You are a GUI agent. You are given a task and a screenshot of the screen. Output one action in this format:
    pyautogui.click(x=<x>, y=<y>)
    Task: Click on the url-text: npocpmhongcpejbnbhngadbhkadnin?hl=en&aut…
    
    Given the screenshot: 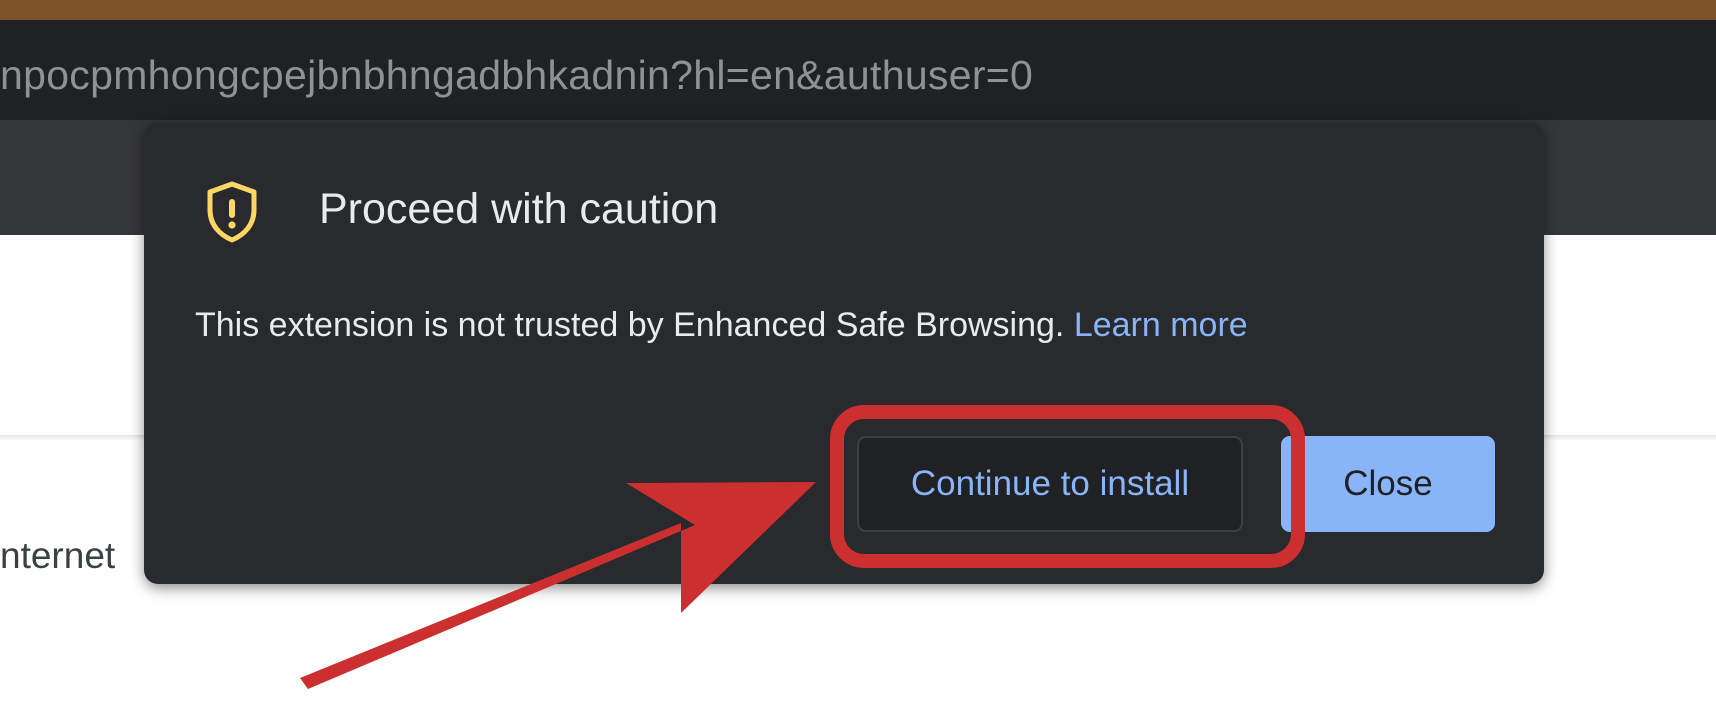 What is the action you would take?
    pyautogui.click(x=516, y=75)
    